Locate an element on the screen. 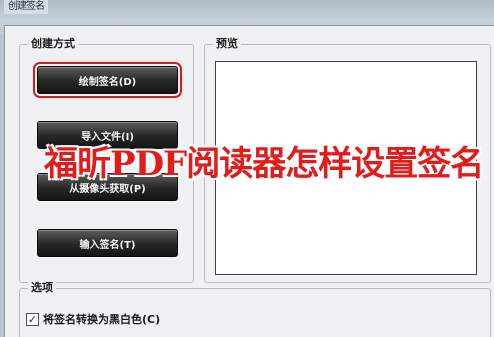 This screenshot has height=337, width=494. convert-bw-option: ✓ 将签名转换为黑白色(C) is located at coordinates (93, 319).